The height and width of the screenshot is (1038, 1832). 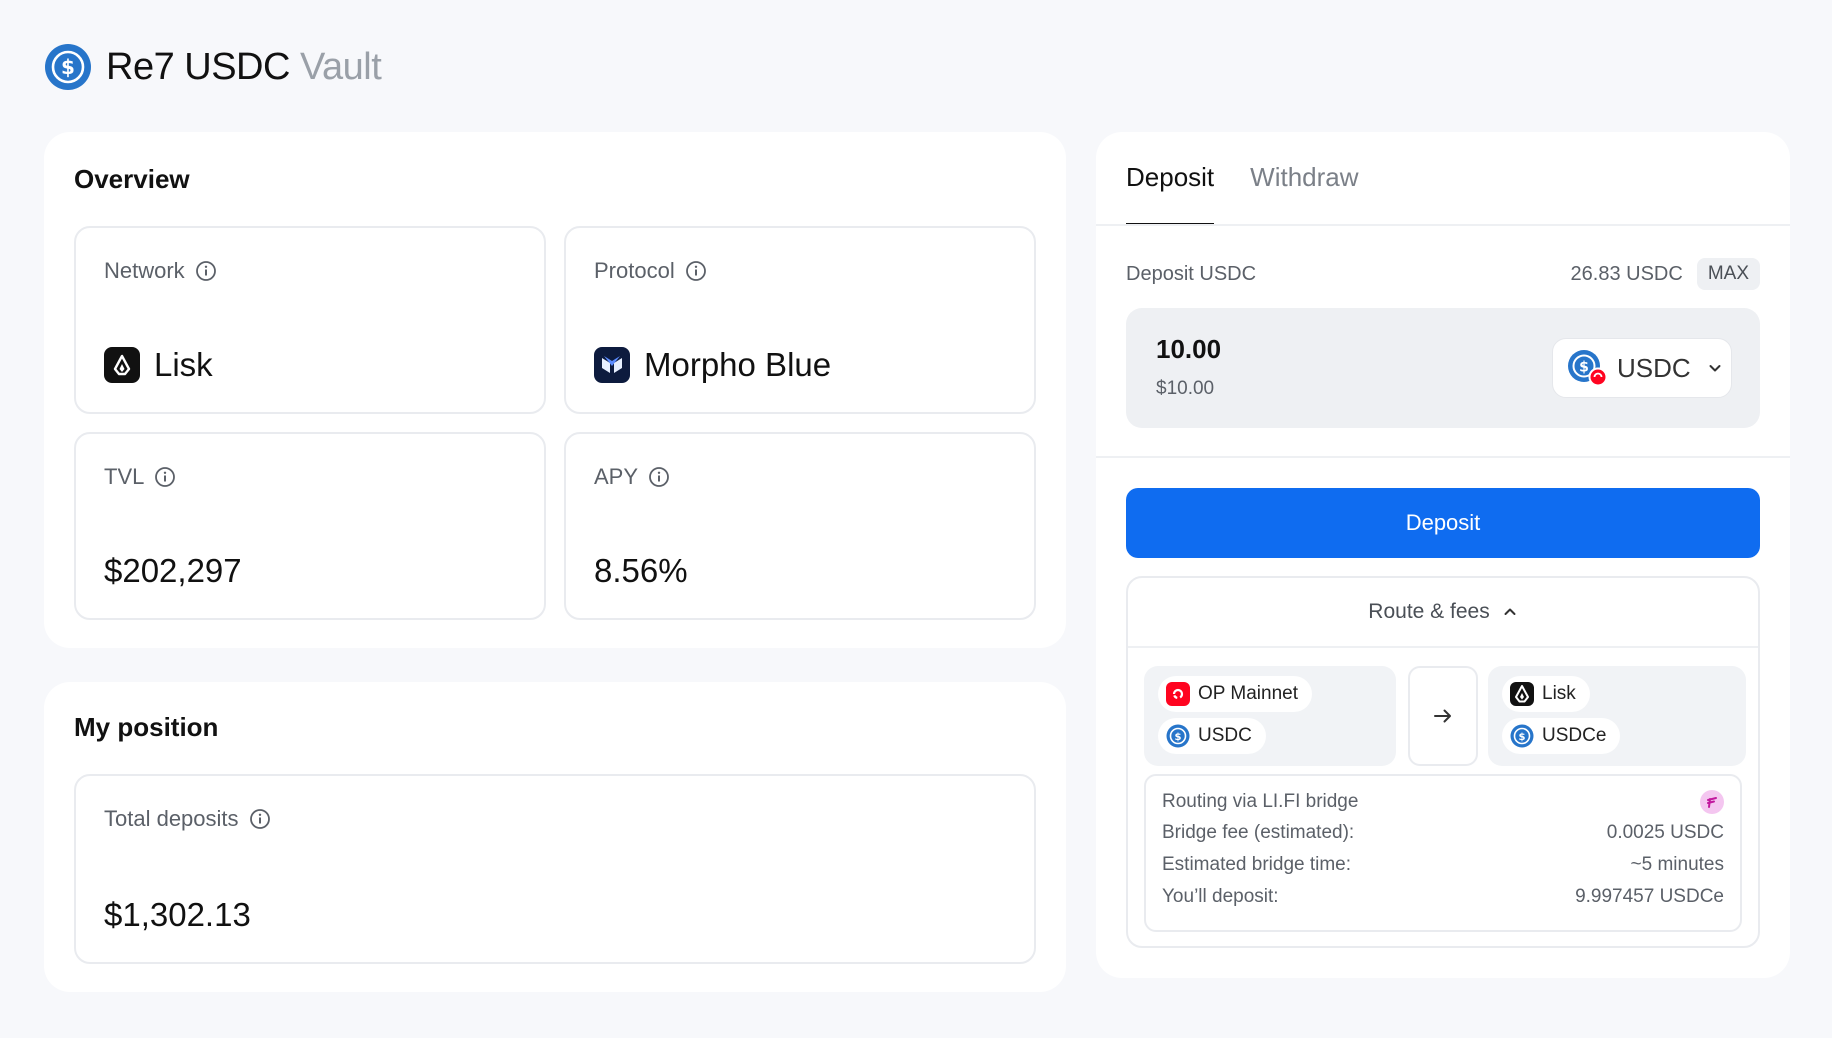 I want to click on route-arrow, so click(x=1443, y=716).